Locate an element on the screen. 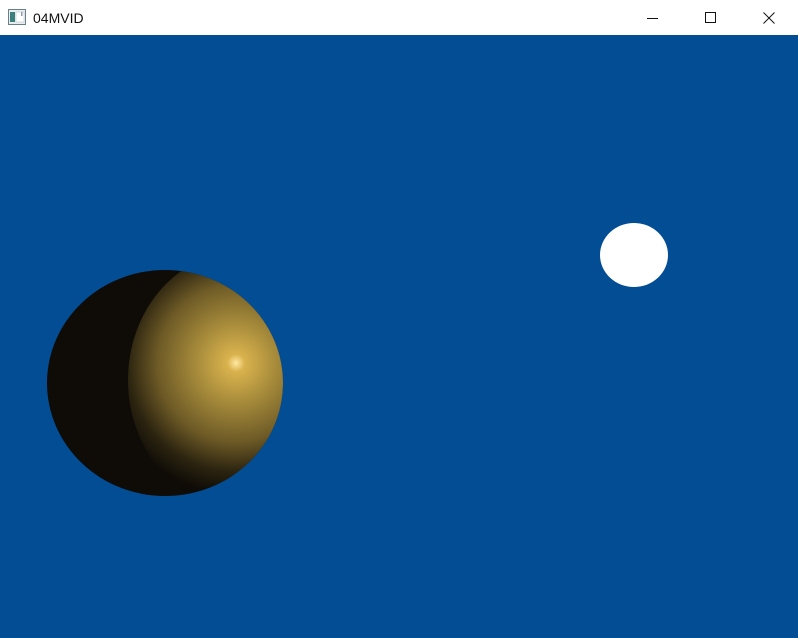 The width and height of the screenshot is (798, 638). app-window-icon is located at coordinates (17, 17).